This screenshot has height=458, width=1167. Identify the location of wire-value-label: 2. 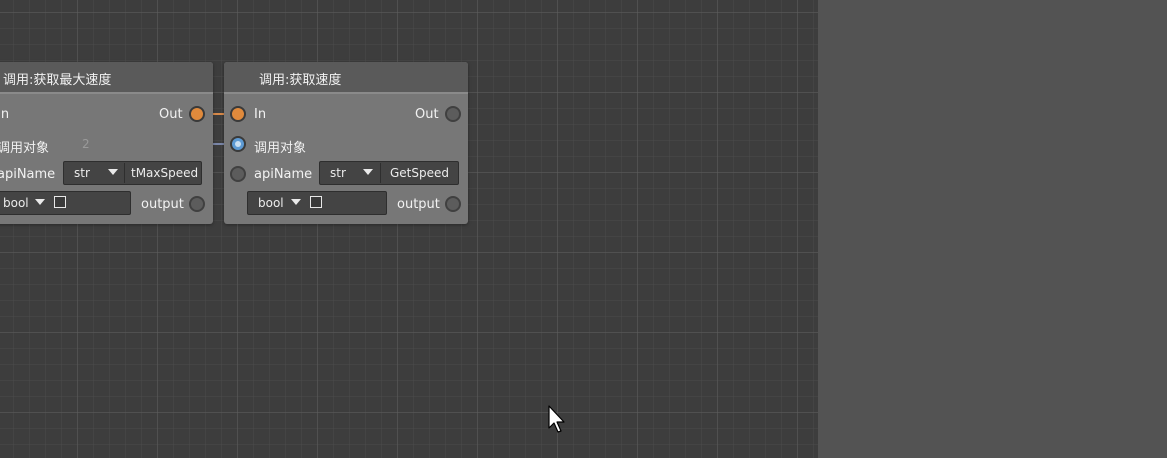
(86, 144).